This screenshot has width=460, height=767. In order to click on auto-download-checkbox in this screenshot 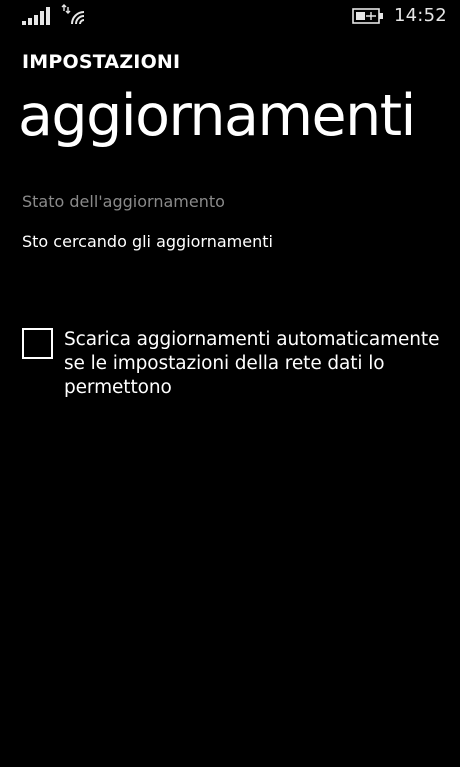, I will do `click(37, 343)`.